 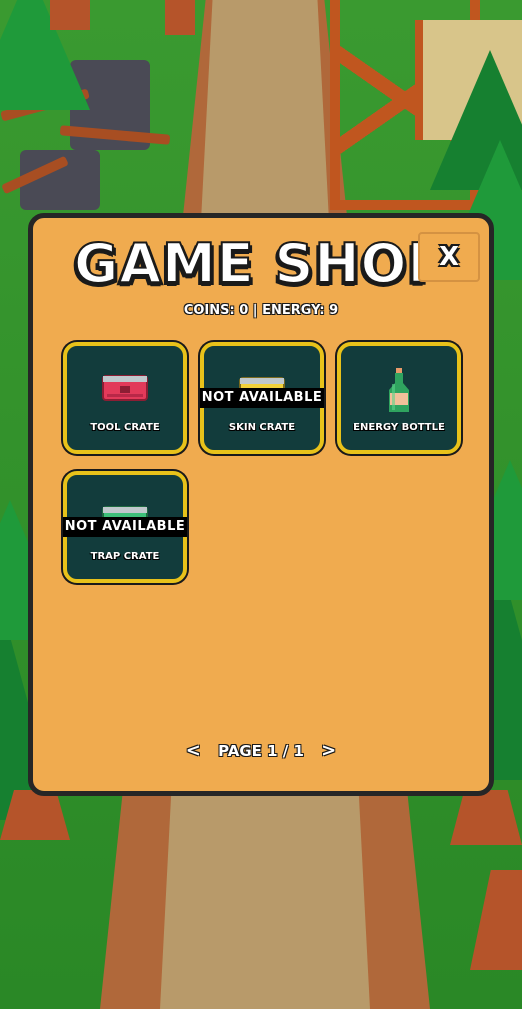 I want to click on page-indicator: PAGE 1 / 1, so click(x=261, y=751).